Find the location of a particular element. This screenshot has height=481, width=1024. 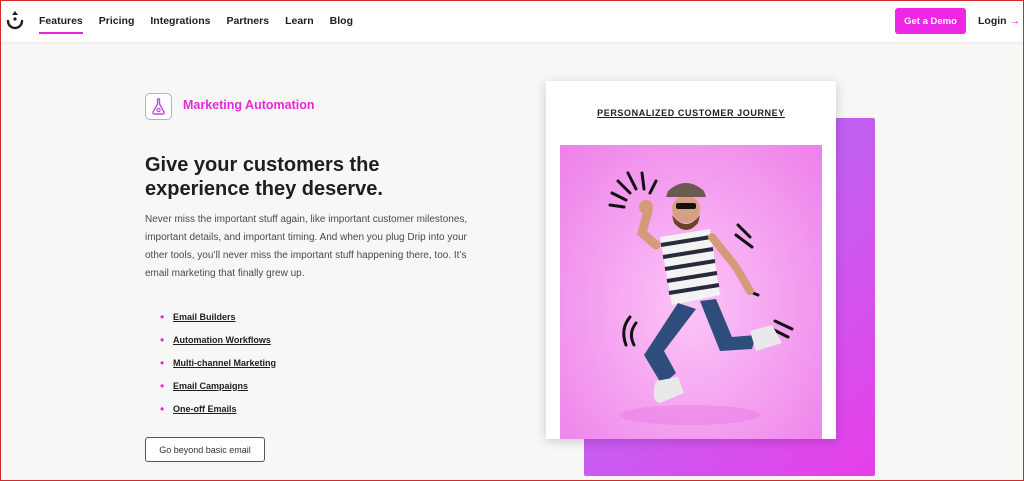

list-item: • Email Campaigns is located at coordinates (218, 385).